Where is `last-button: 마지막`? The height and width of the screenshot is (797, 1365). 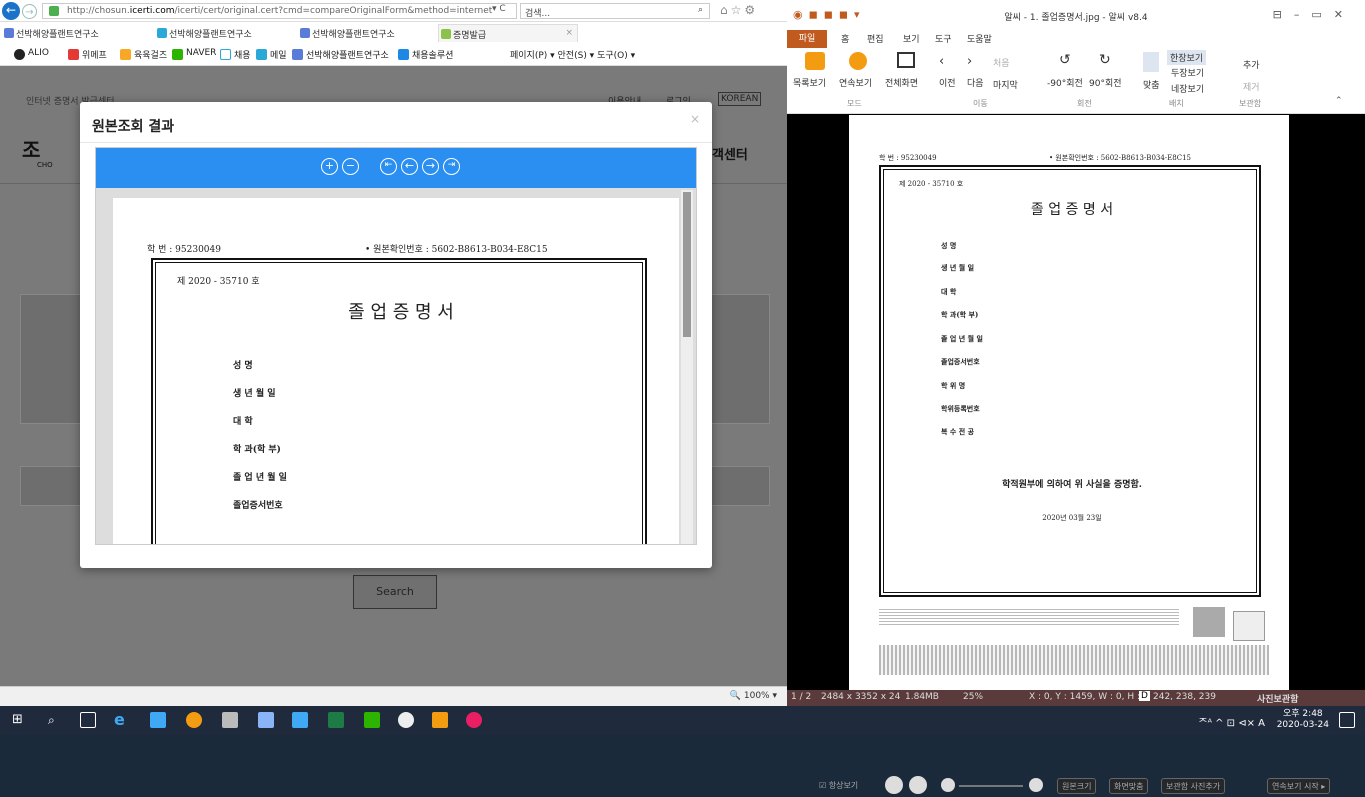 last-button: 마지막 is located at coordinates (1005, 84).